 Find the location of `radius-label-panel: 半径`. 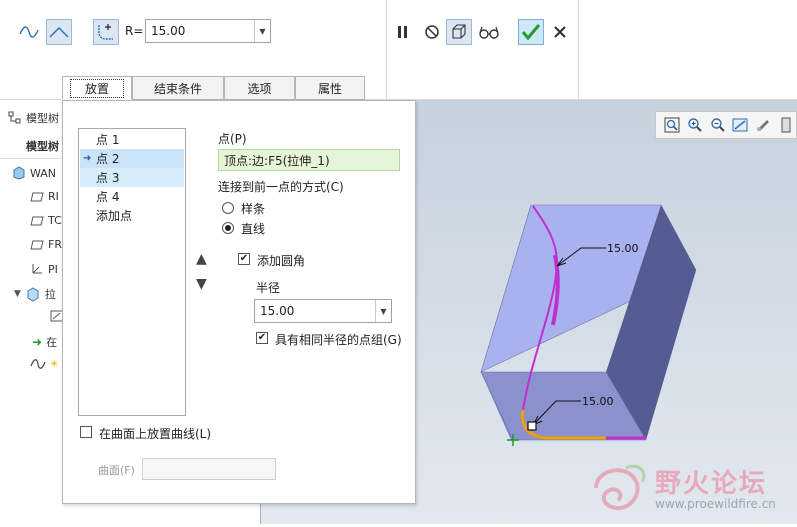

radius-label-panel: 半径 is located at coordinates (268, 288).